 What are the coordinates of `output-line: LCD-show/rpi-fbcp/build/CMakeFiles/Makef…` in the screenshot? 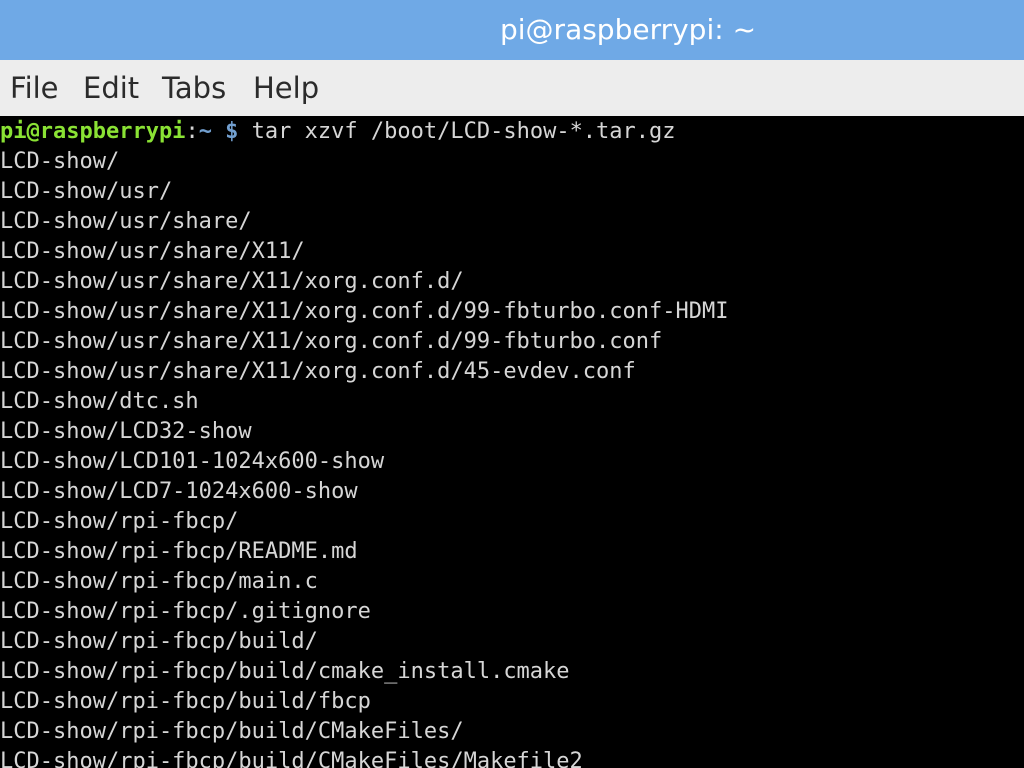 It's located at (291, 758).